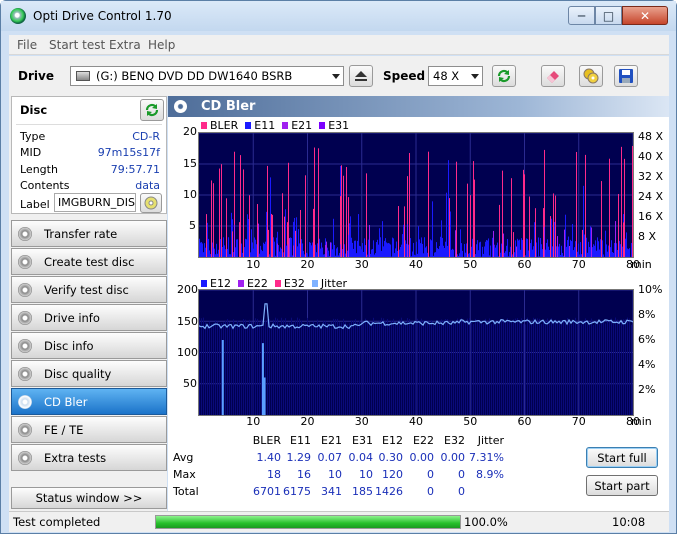  What do you see at coordinates (89, 457) in the screenshot?
I see `nav-extra-tests: Extra tests` at bounding box center [89, 457].